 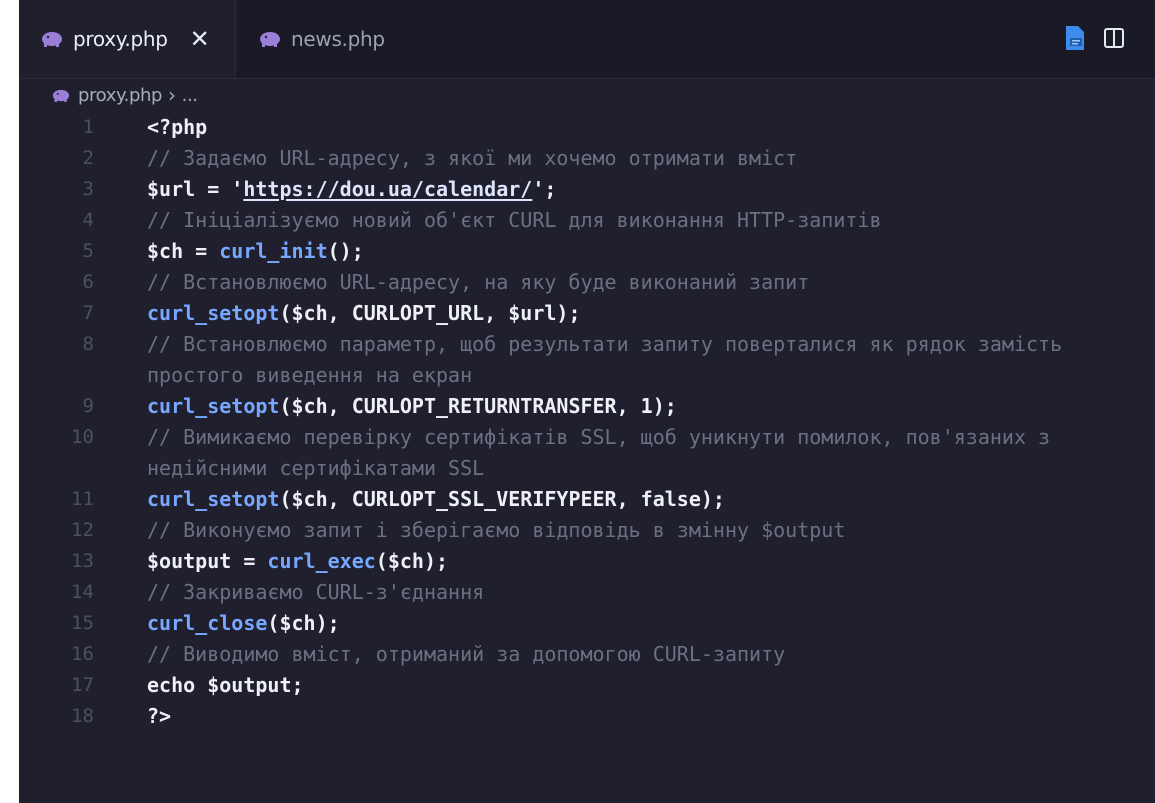 I want to click on code-text: curl_close($ch);, so click(x=243, y=623).